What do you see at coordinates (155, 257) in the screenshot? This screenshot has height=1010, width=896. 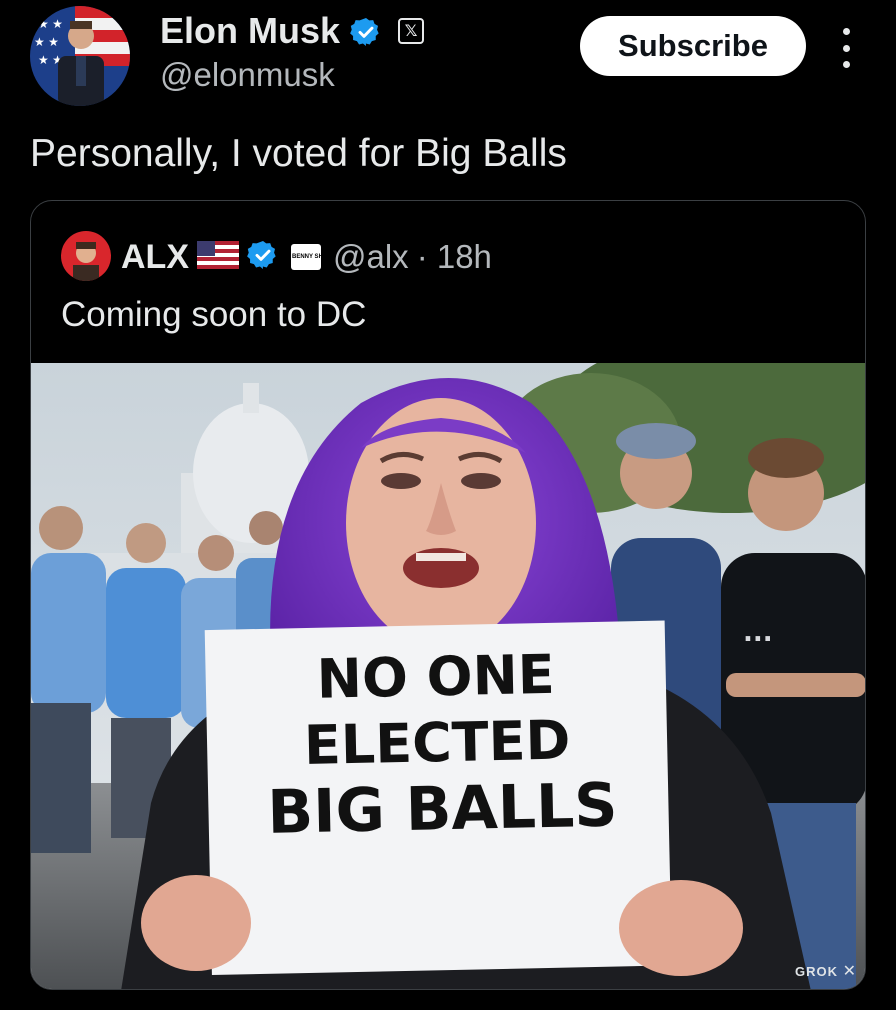 I see `quoted-author-name: ALX` at bounding box center [155, 257].